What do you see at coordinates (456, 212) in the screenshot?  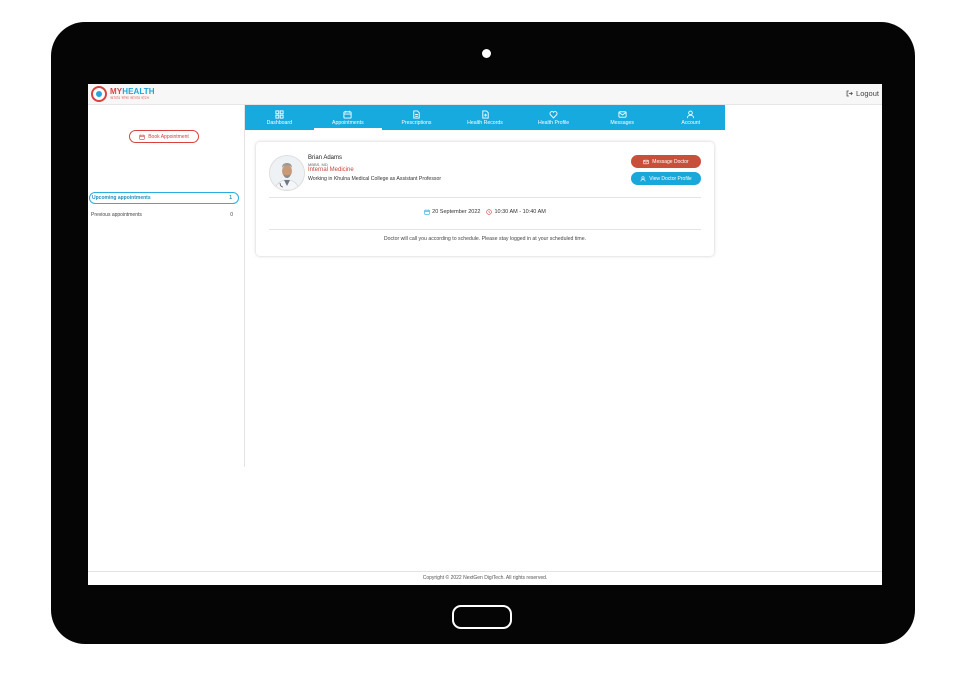 I see `appointment-date: 20 September 2022` at bounding box center [456, 212].